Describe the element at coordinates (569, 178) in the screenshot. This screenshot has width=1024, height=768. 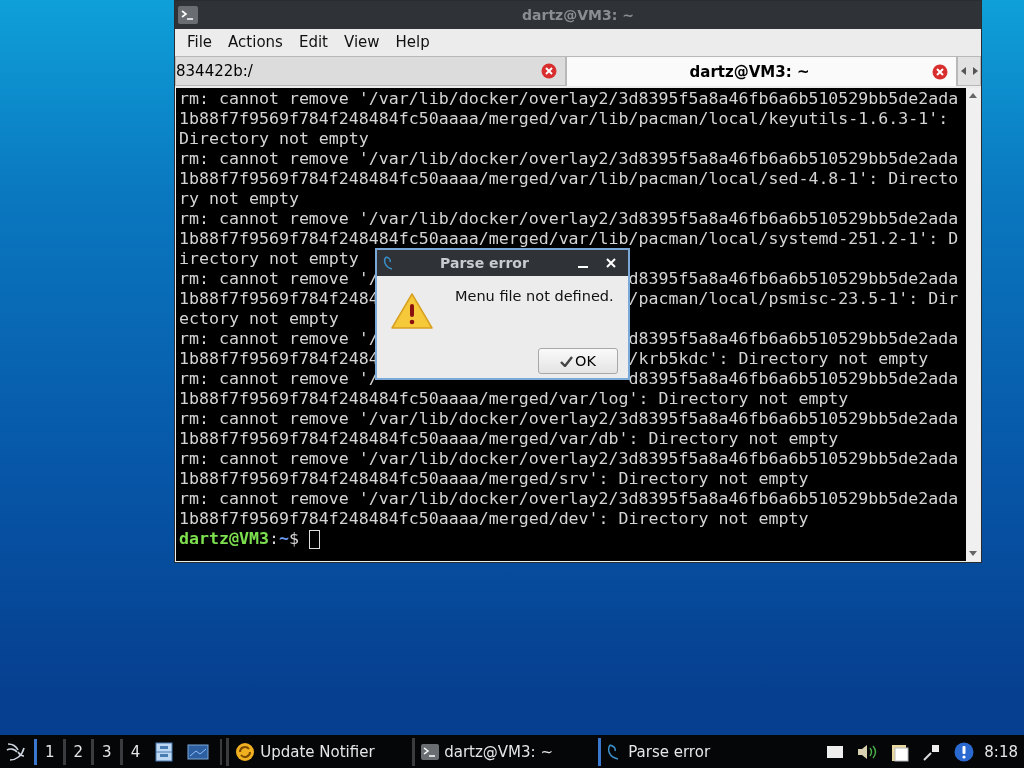
I see `terminal-line: 1b88f7f9569f784f248484fc50aaaa/merged/var/lib/pacman/local/sed-4.8-1': Directo` at that location.